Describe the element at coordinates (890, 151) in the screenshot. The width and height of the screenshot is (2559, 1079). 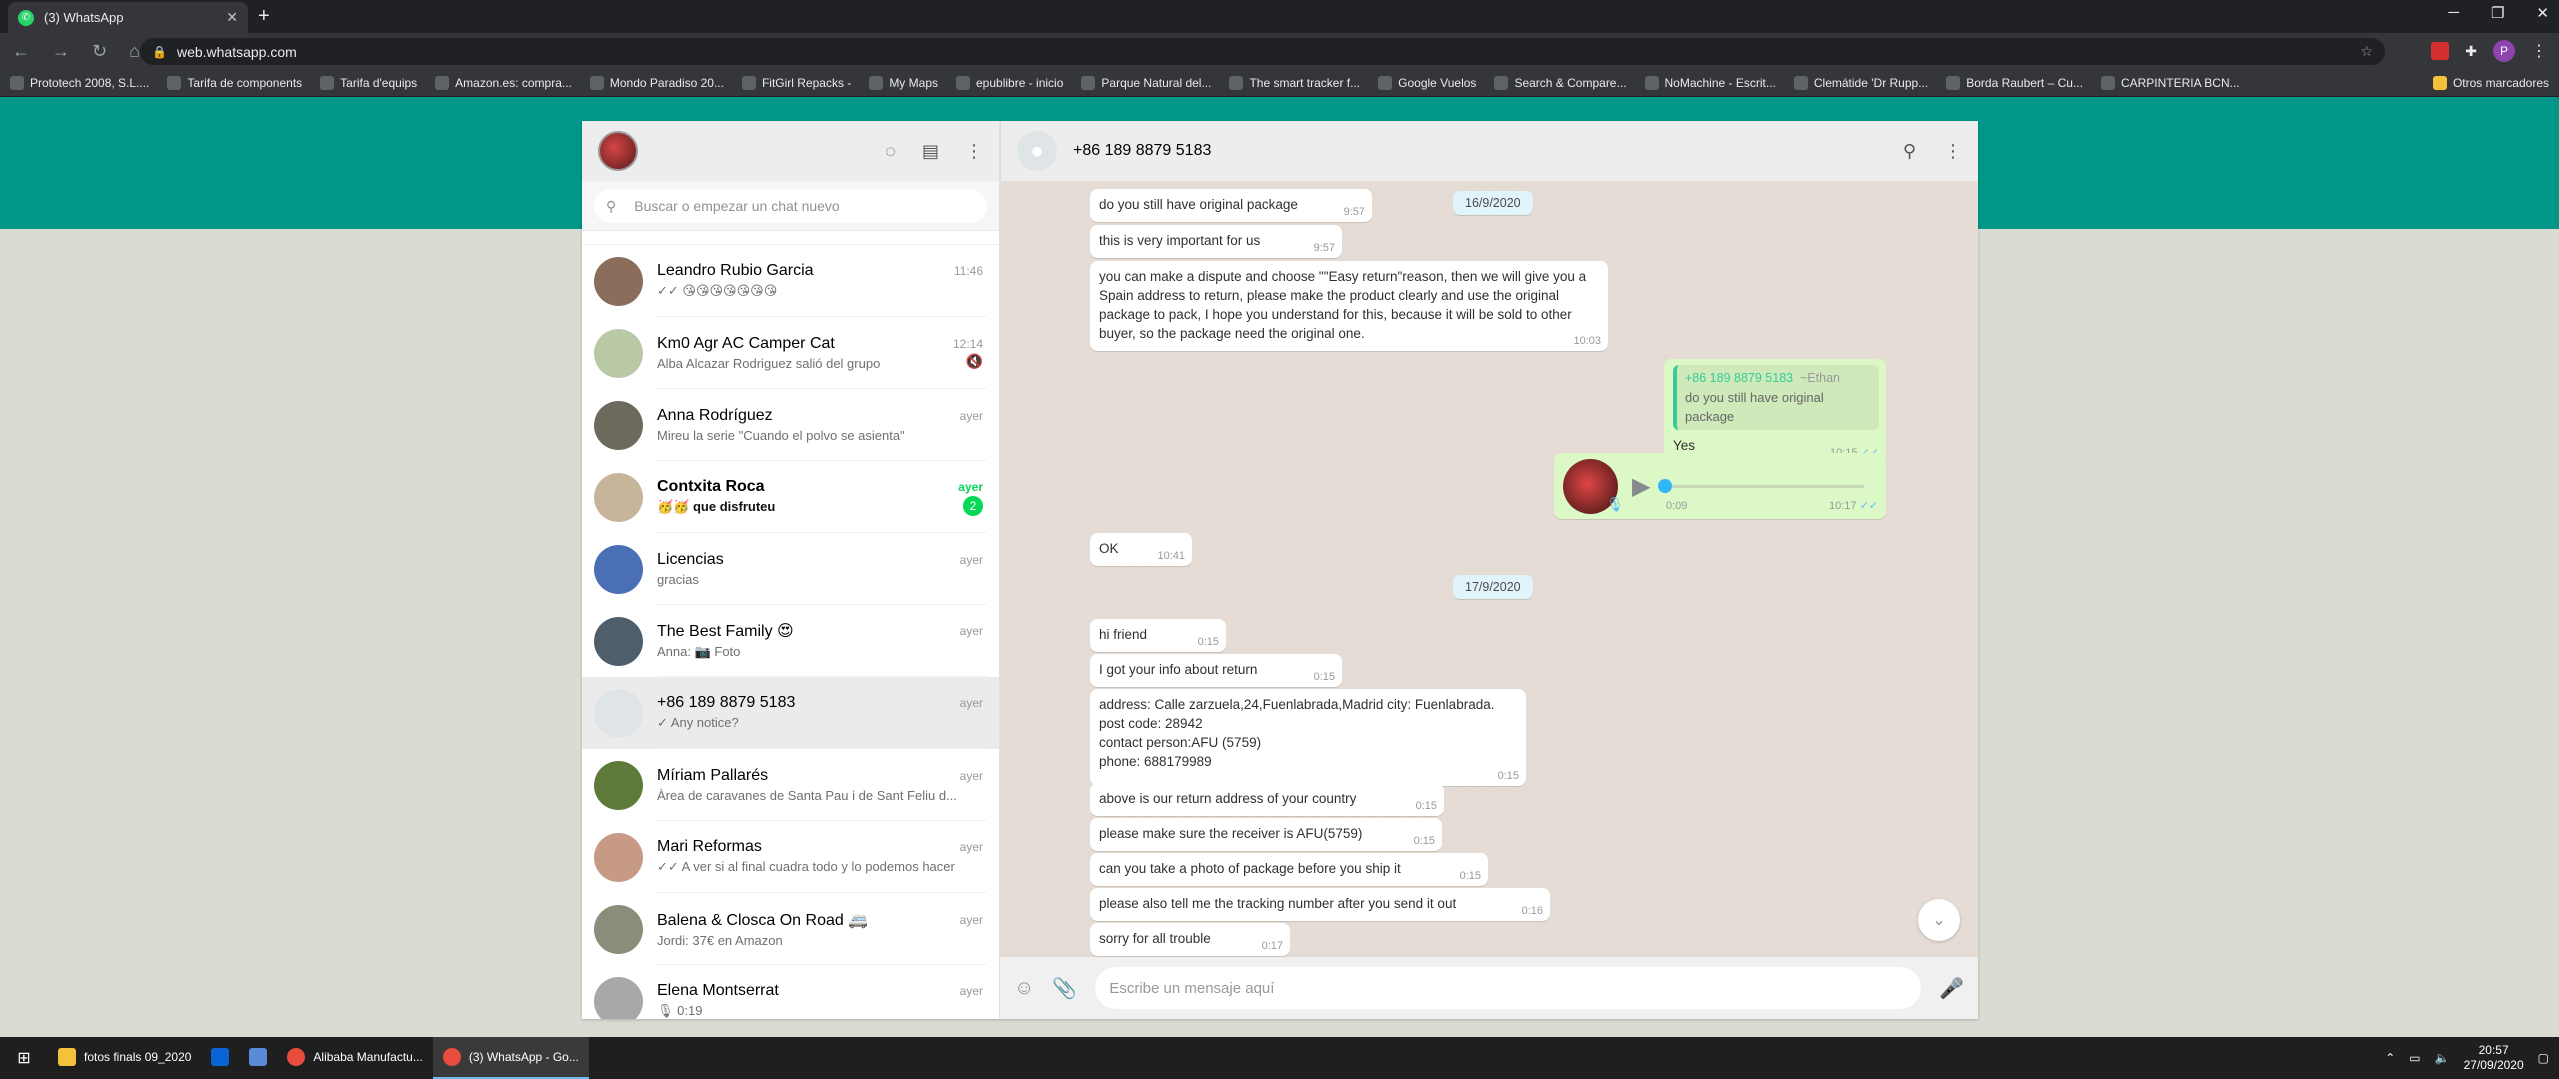
I see `status-icon: ◌` at that location.